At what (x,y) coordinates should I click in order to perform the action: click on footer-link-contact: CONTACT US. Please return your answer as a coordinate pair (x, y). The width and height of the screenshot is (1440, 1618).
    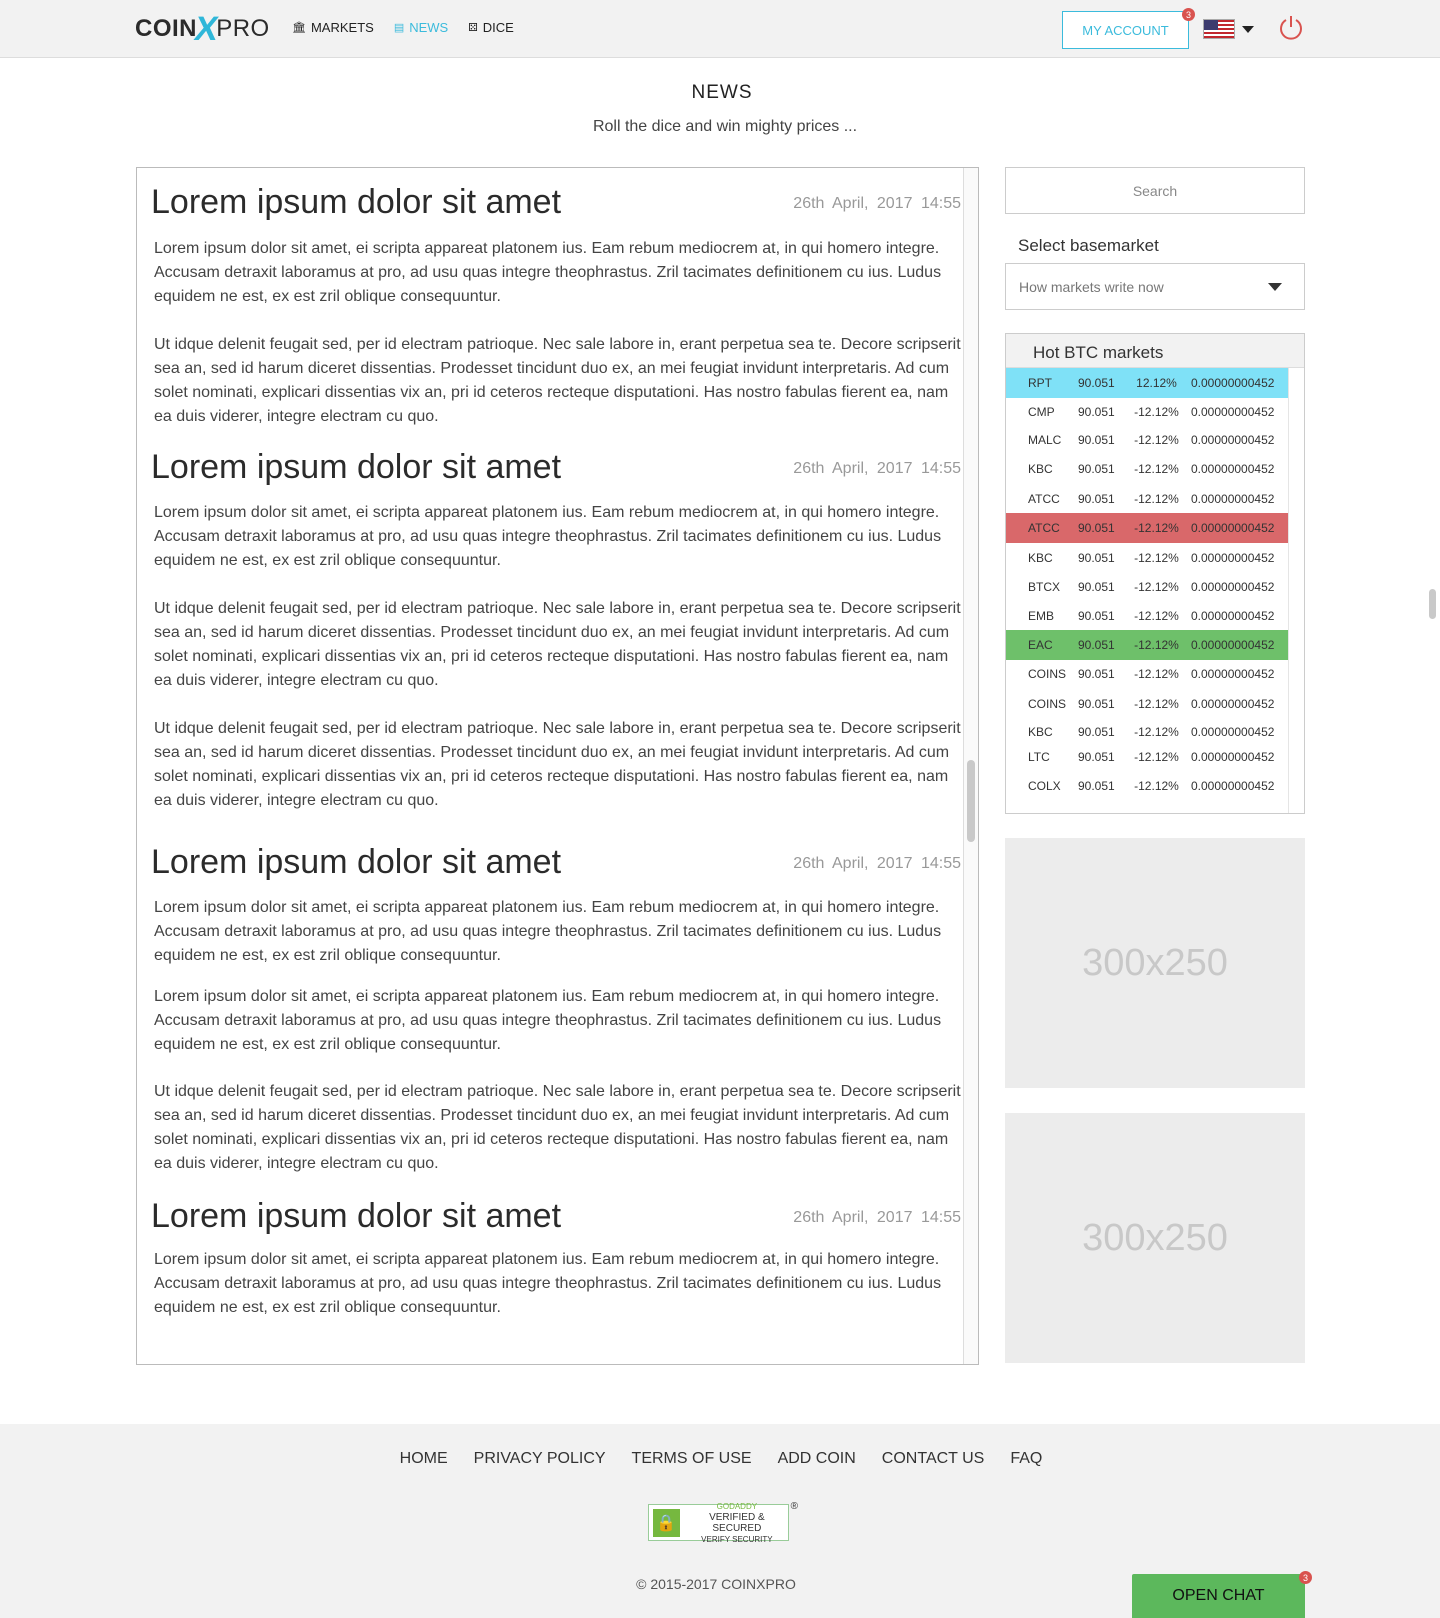
    Looking at the image, I should click on (933, 1459).